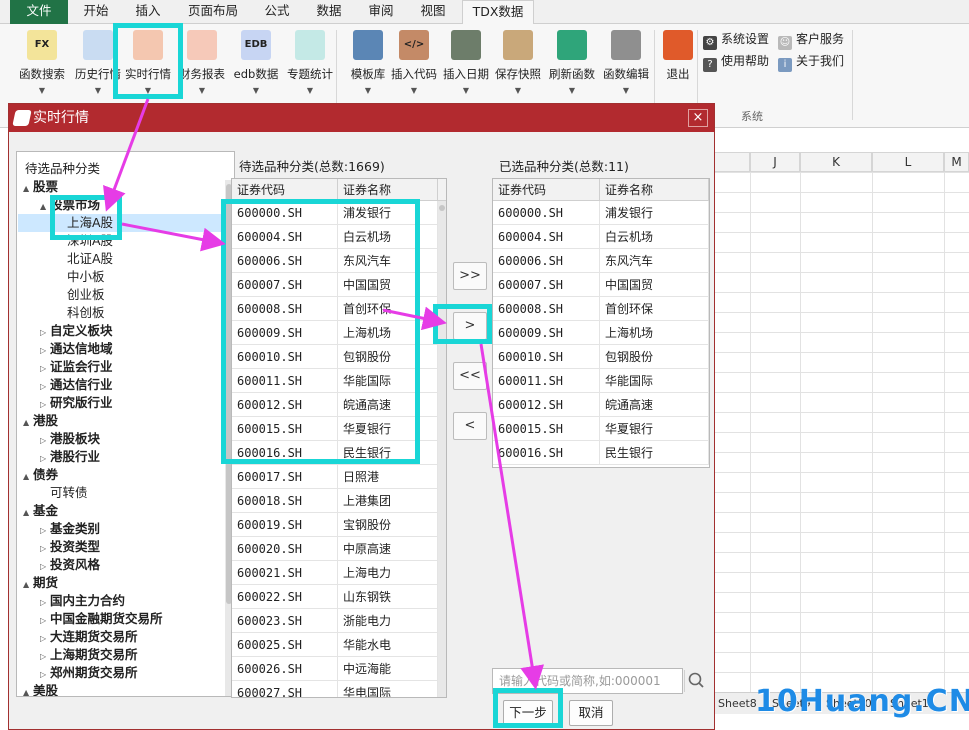  What do you see at coordinates (414, 318) in the screenshot?
I see `arrow-to-add-button` at bounding box center [414, 318].